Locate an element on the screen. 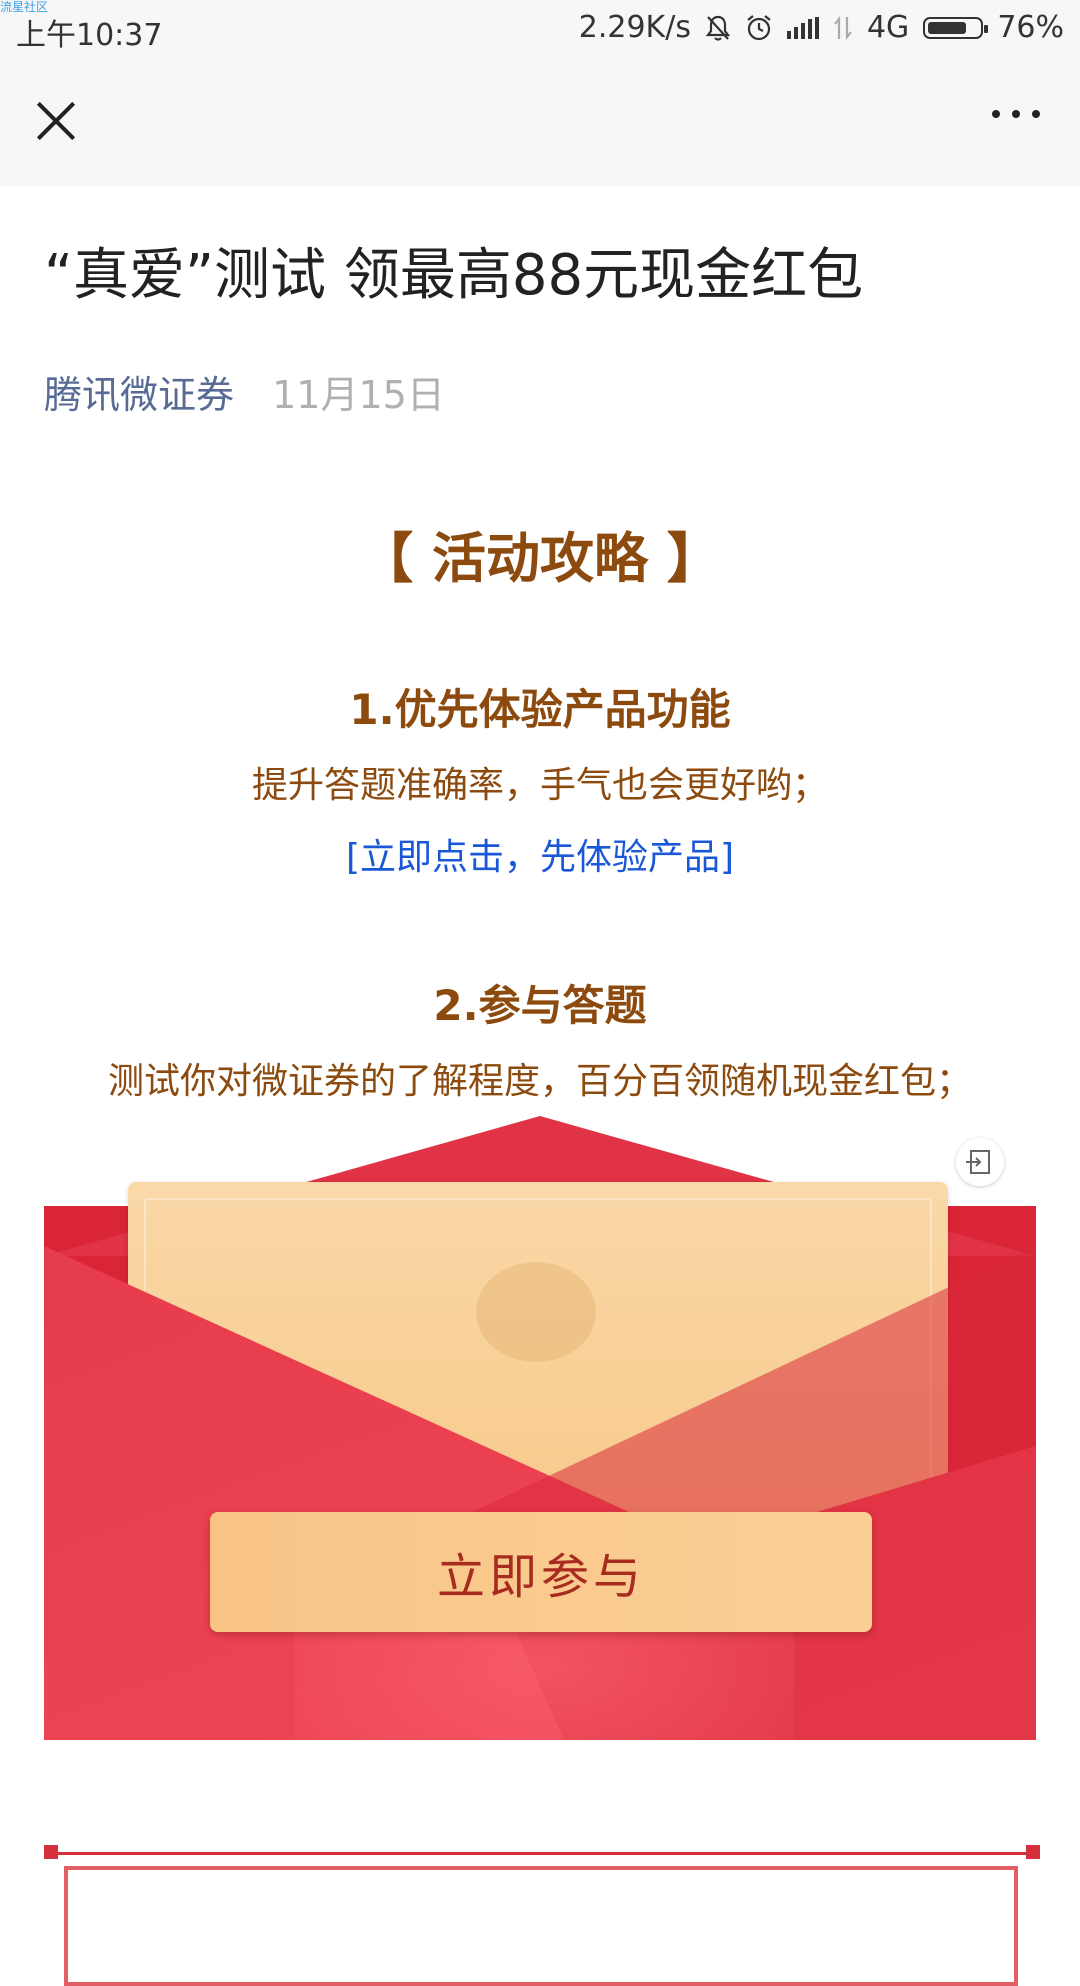  battery-fill is located at coordinates (947, 27).